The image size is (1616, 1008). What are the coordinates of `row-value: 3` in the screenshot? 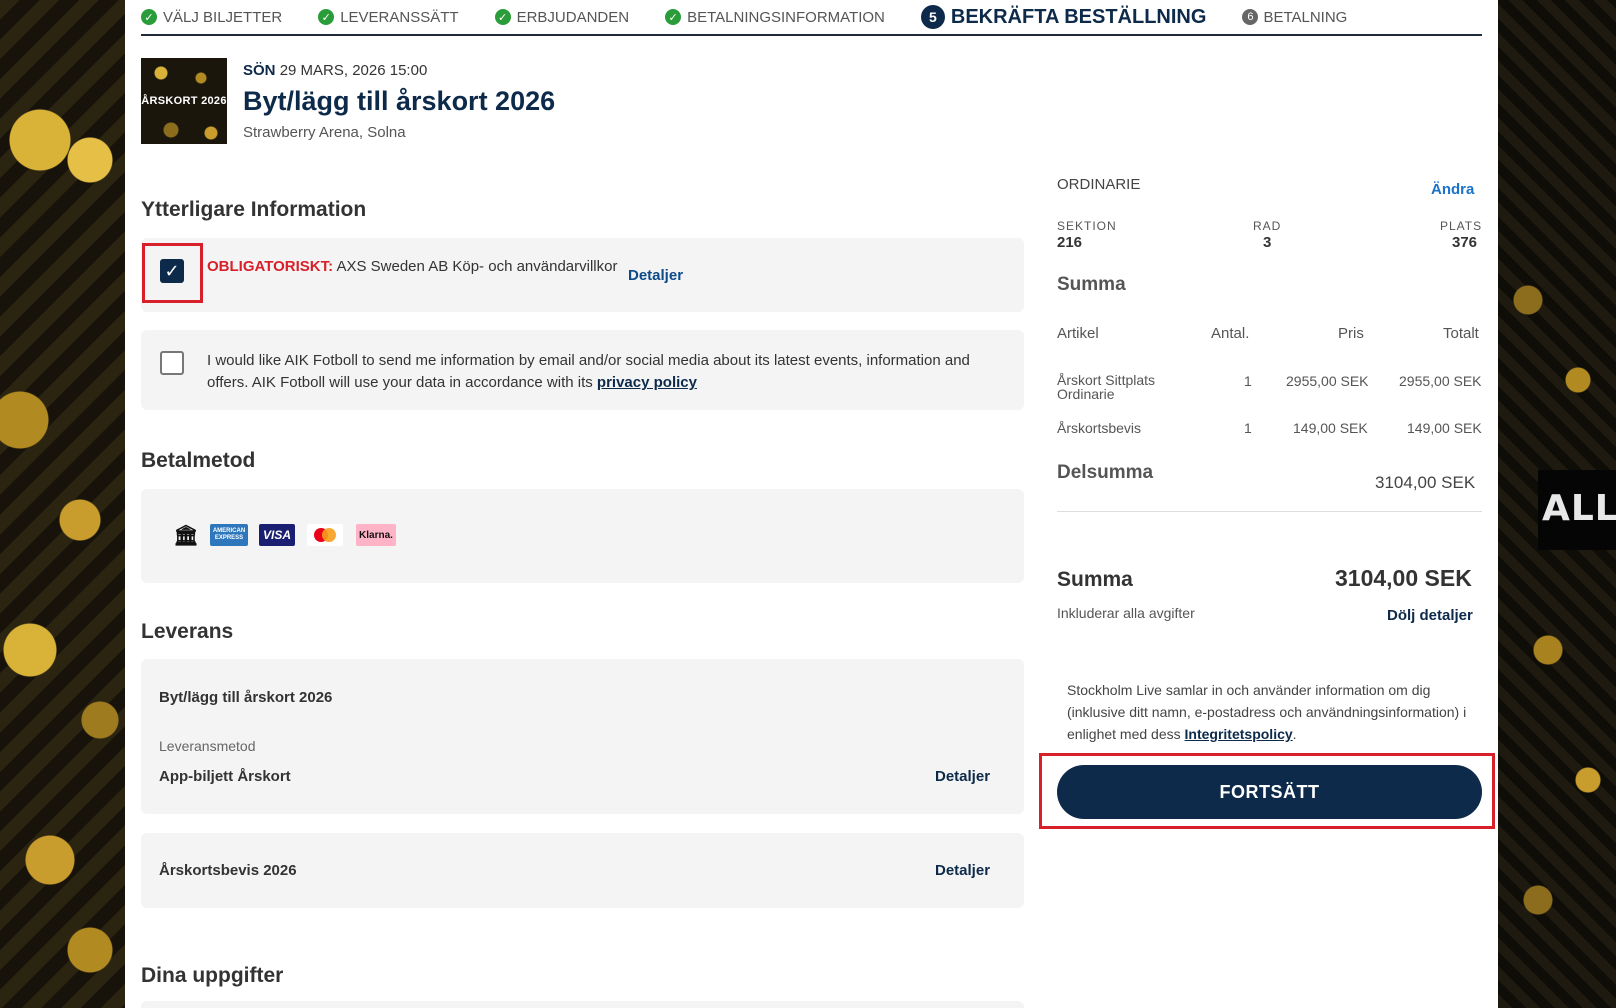 It's located at (1267, 242).